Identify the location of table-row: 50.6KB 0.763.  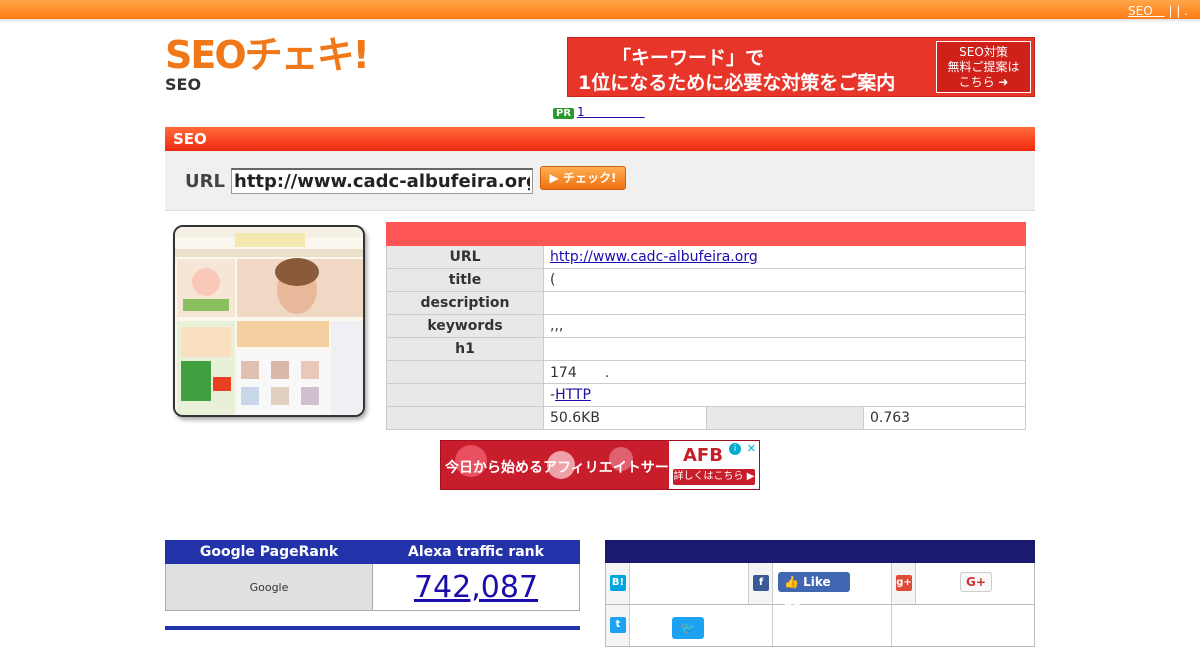
(706, 418).